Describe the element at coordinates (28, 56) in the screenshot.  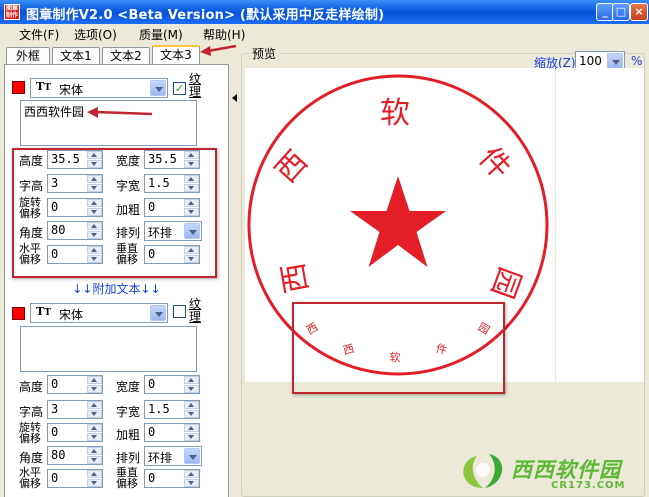
I see `tab-outer-frame: 外框` at that location.